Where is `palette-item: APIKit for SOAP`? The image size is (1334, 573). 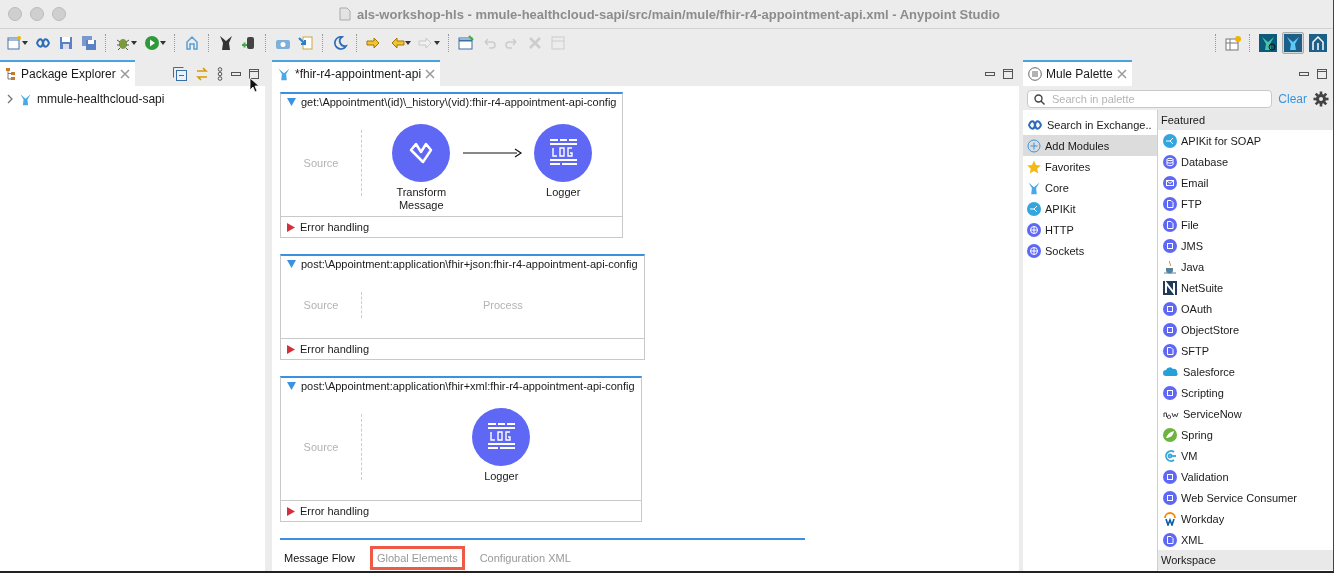
palette-item: APIKit for SOAP is located at coordinates (1245, 140).